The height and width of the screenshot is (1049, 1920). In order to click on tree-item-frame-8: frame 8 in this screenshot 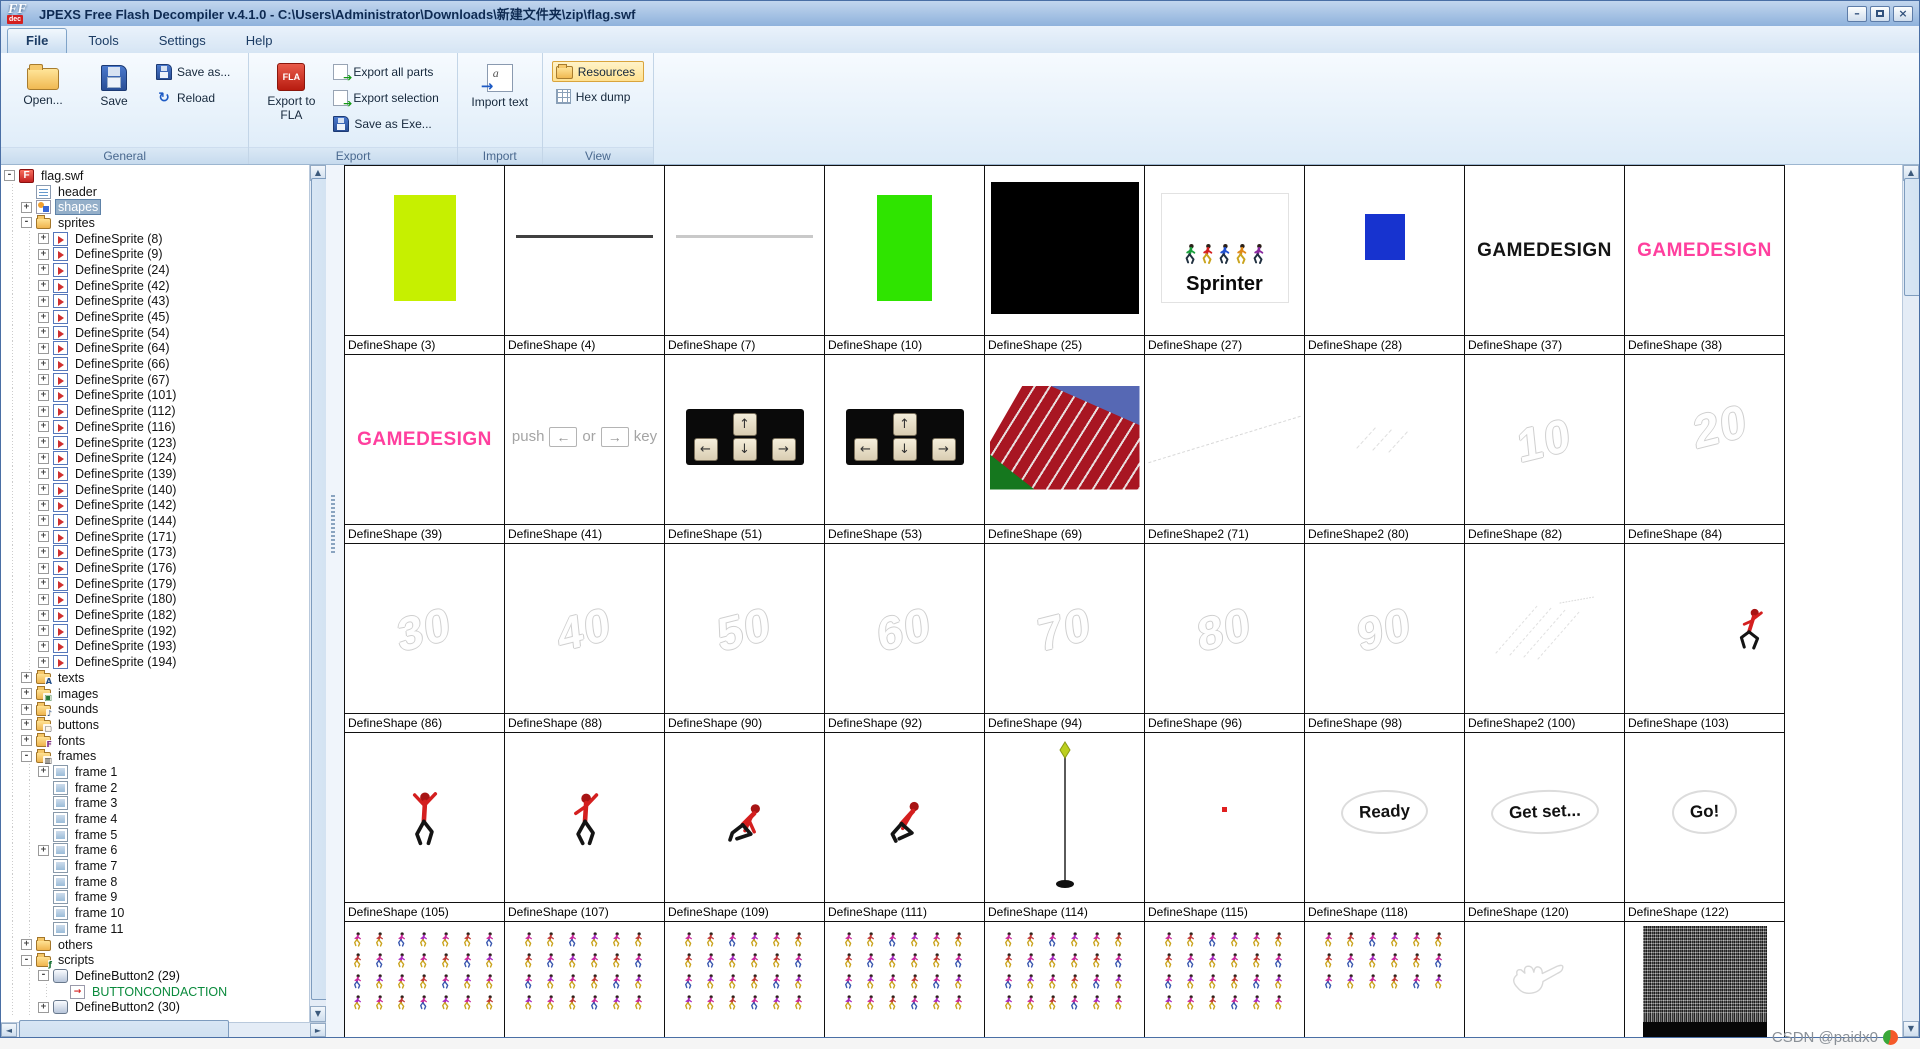, I will do `click(156, 881)`.